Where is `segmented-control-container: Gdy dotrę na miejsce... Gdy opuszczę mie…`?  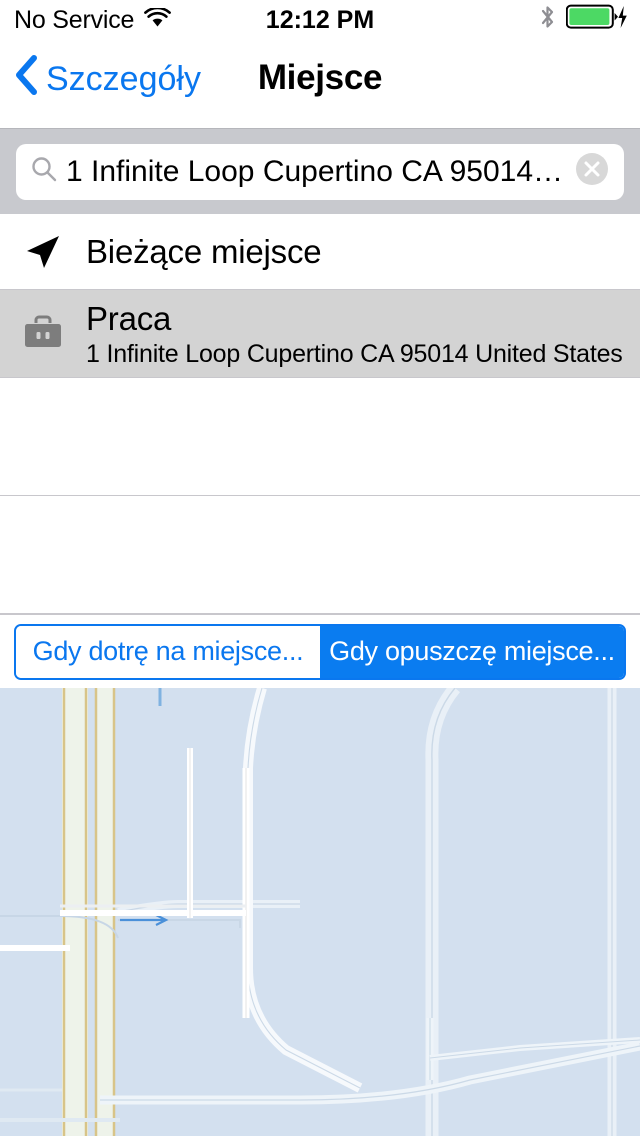
segmented-control-container: Gdy dotrę na miejsce... Gdy opuszczę mie… is located at coordinates (320, 651).